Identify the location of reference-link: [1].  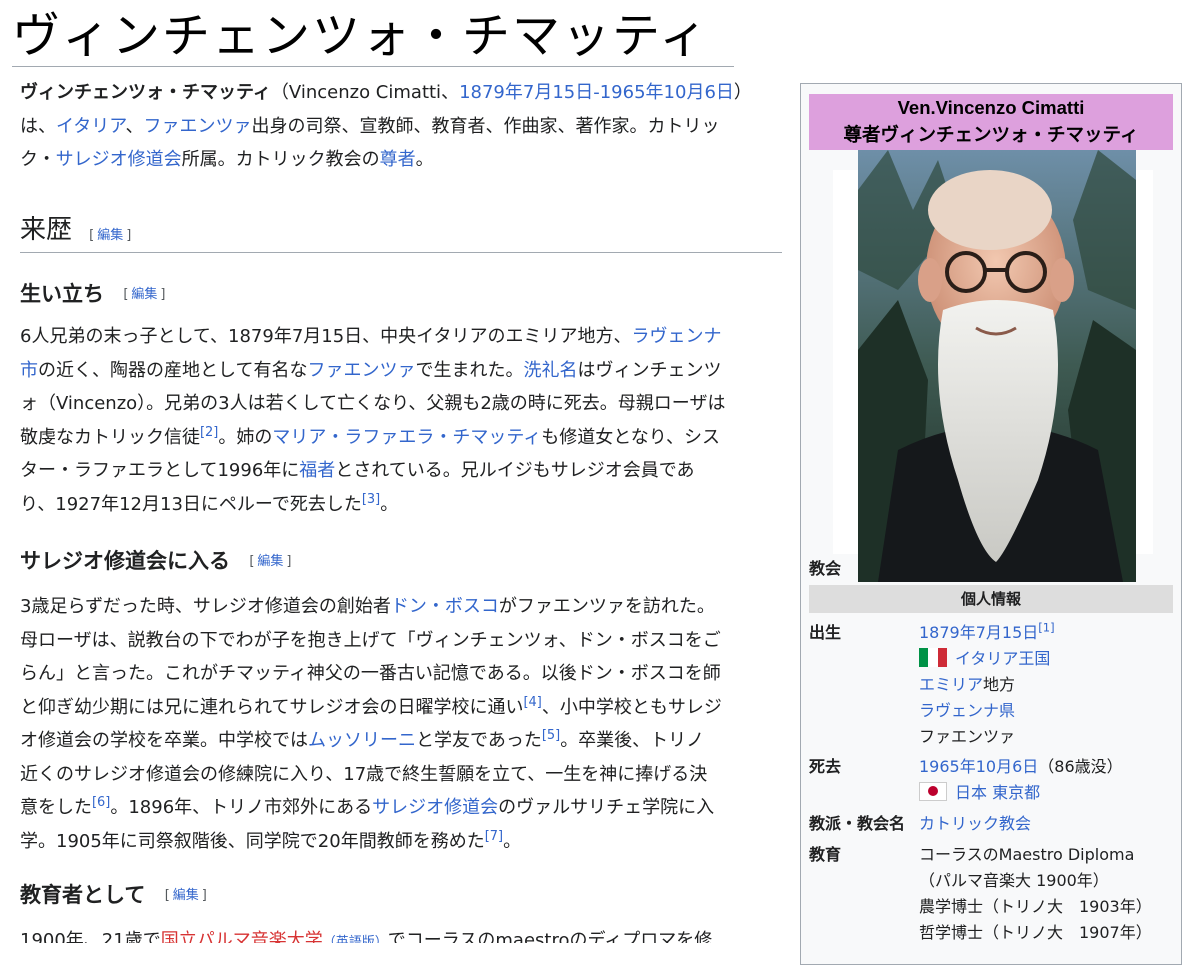
(1046, 628).